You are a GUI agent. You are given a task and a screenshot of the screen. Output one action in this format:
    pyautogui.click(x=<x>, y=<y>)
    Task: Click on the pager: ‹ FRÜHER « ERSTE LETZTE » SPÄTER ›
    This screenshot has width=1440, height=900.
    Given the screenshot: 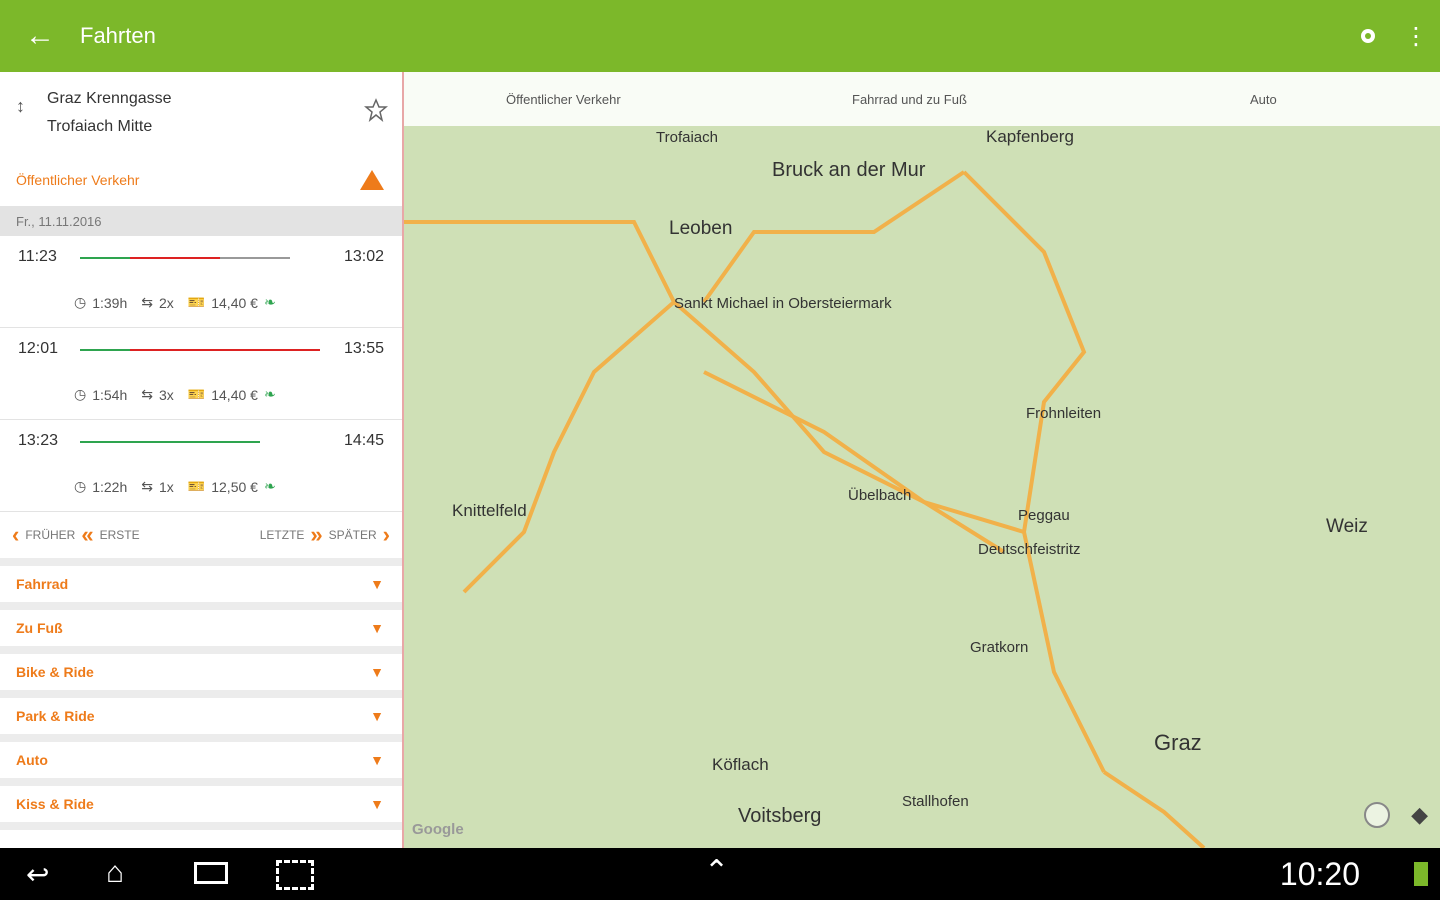 What is the action you would take?
    pyautogui.click(x=201, y=535)
    